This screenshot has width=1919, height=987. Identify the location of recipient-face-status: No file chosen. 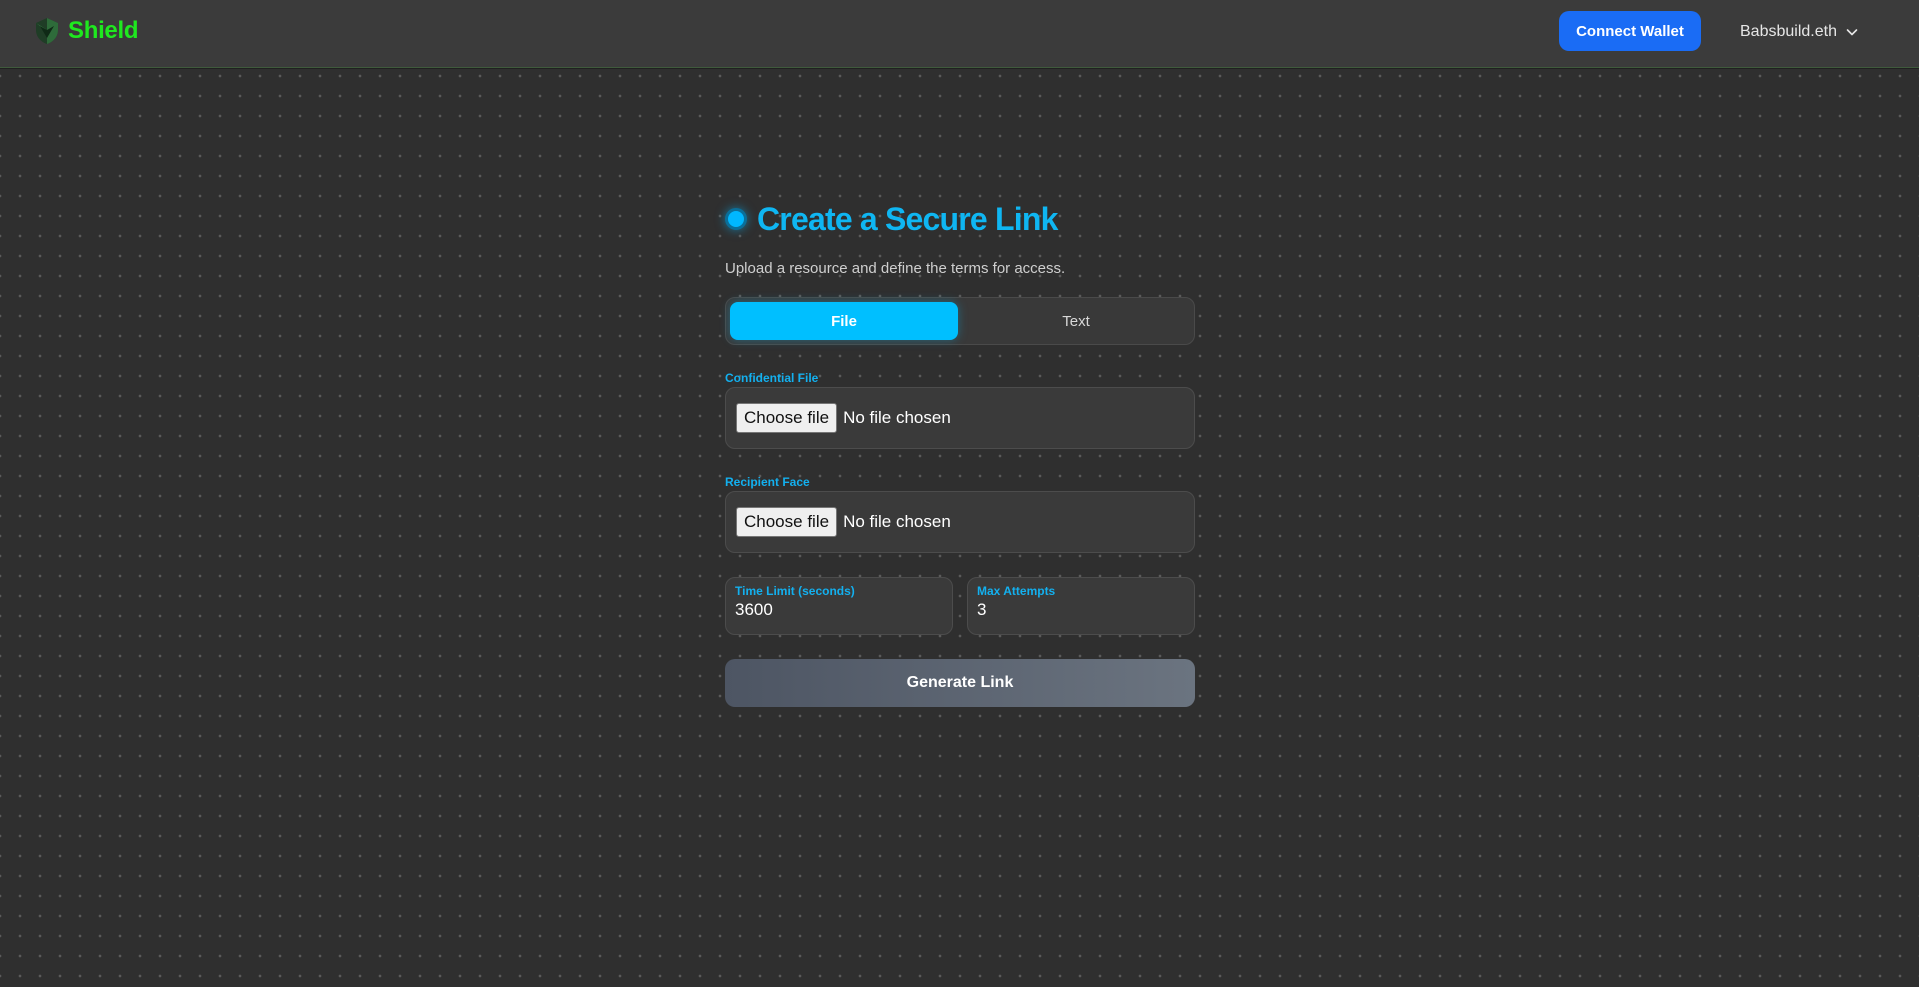
(897, 521).